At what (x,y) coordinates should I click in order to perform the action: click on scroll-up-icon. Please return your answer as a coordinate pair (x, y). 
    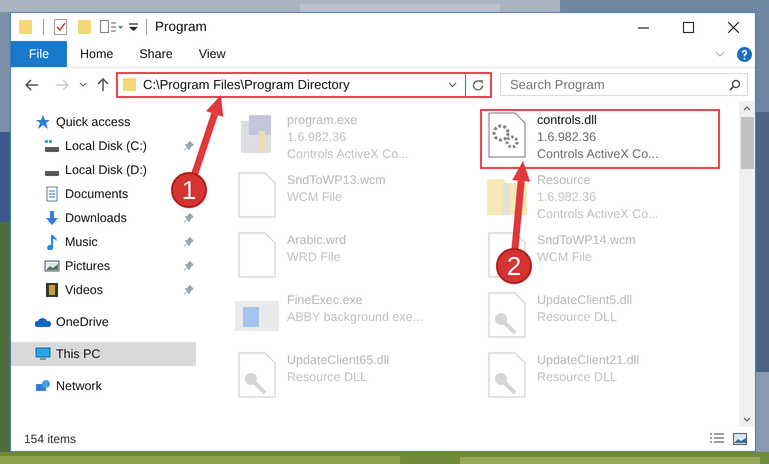
    Looking at the image, I should click on (747, 108).